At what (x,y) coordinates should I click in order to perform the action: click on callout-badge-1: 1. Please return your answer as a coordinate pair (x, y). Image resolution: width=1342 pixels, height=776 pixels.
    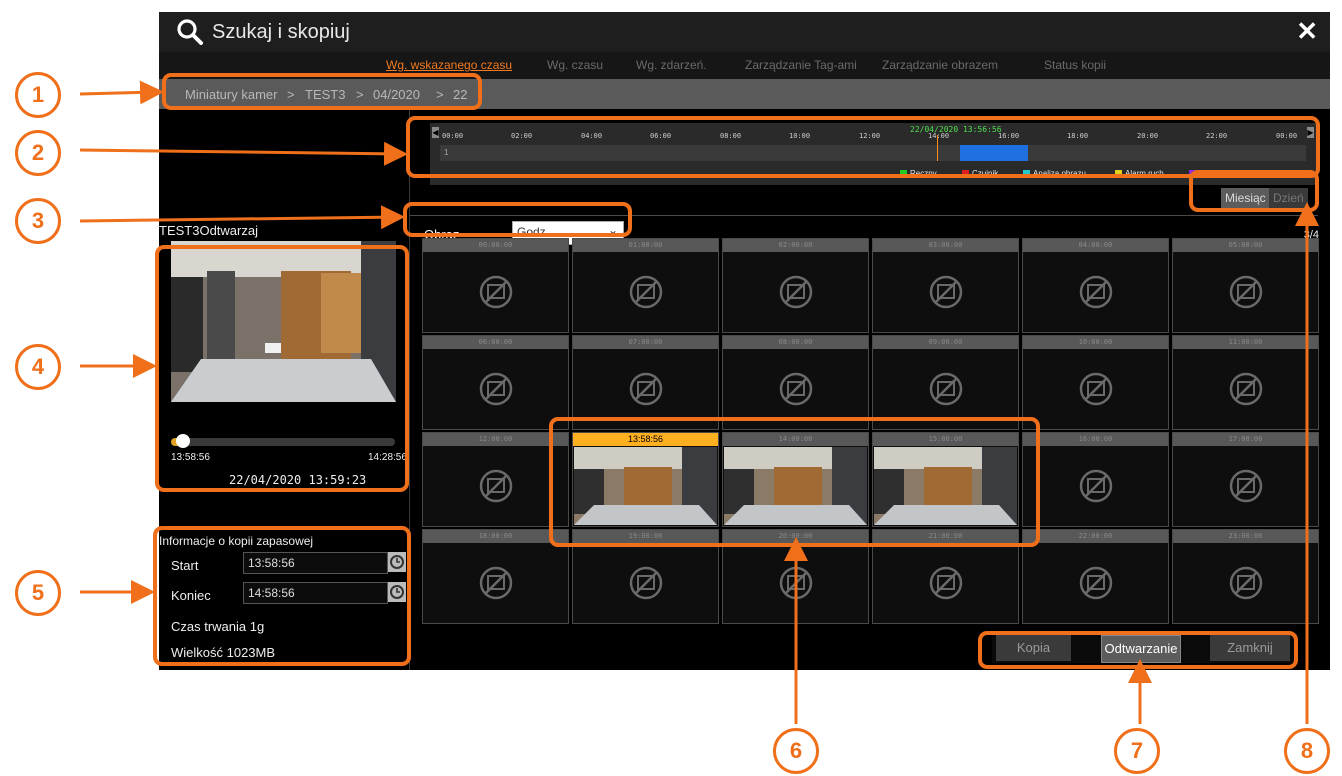
    Looking at the image, I should click on (38, 95).